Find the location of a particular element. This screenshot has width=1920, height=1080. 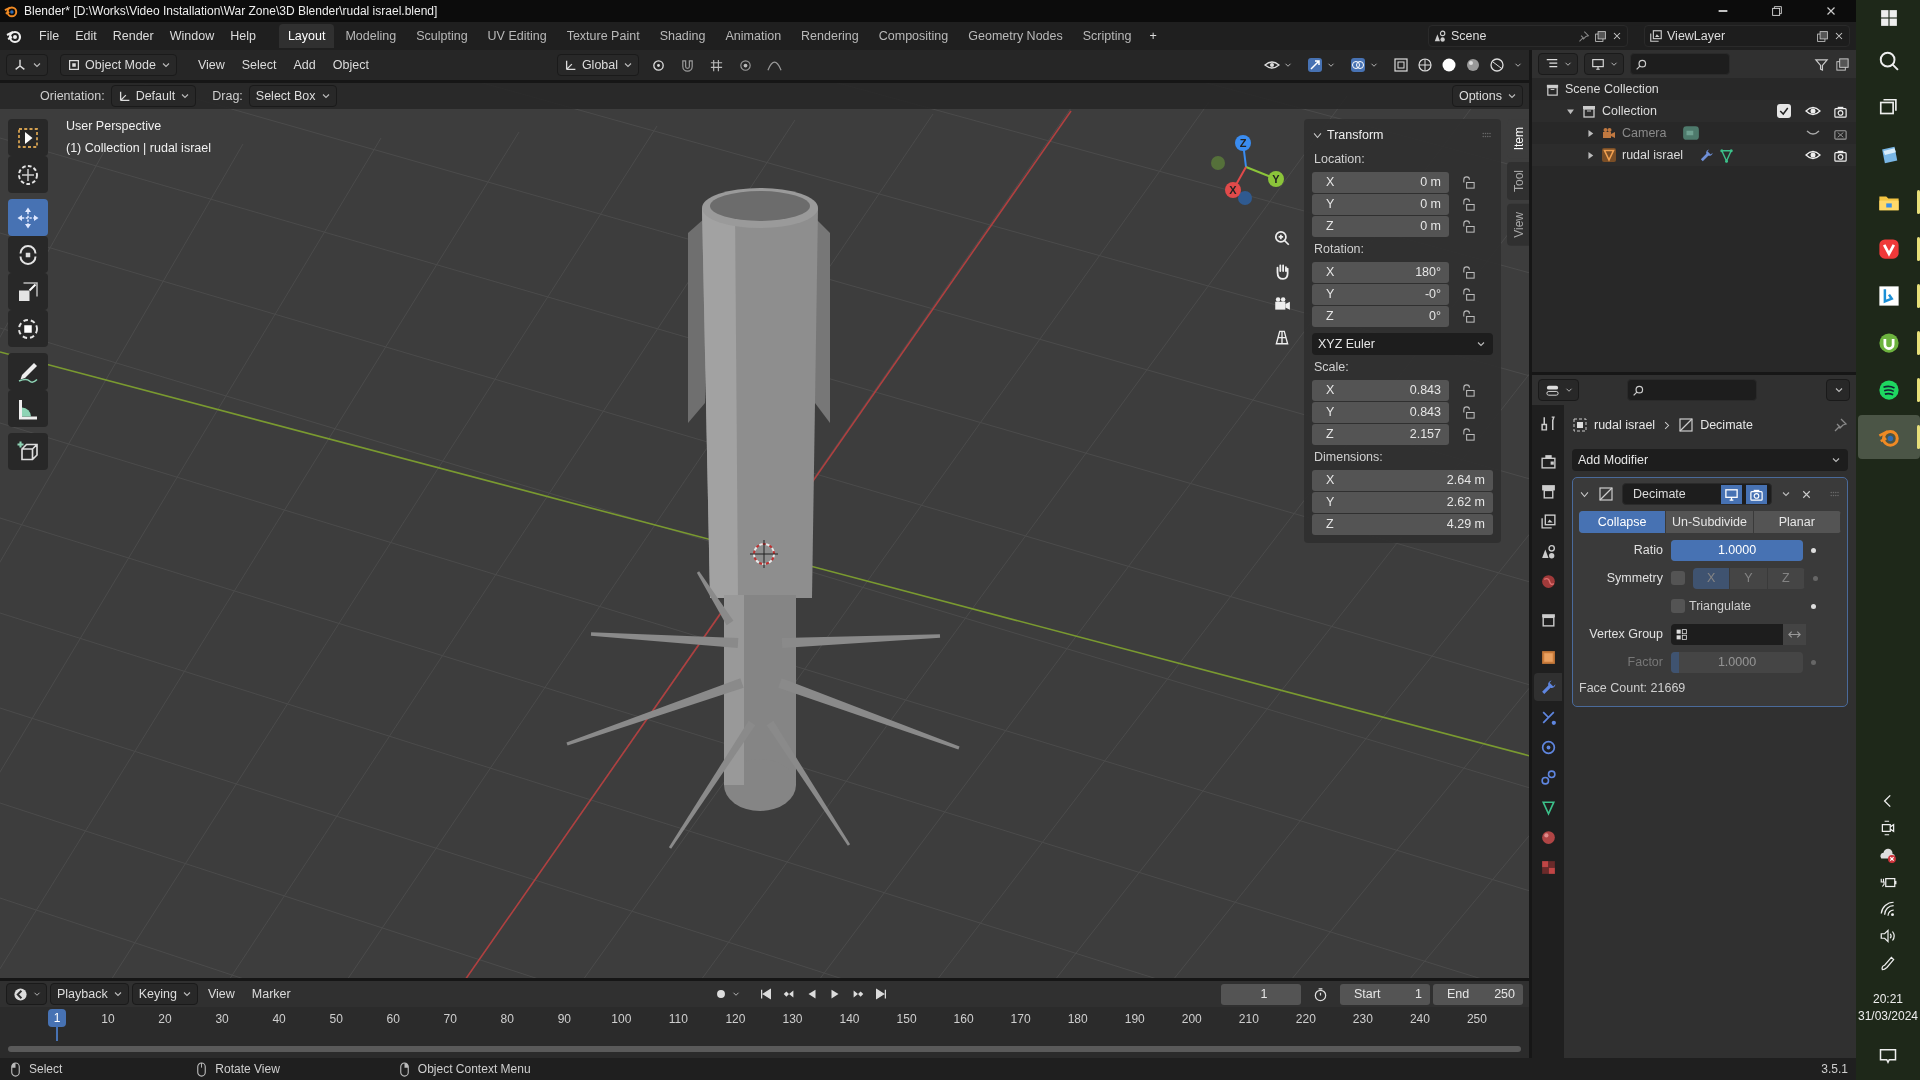

axis-label: Z is located at coordinates (1243, 143).